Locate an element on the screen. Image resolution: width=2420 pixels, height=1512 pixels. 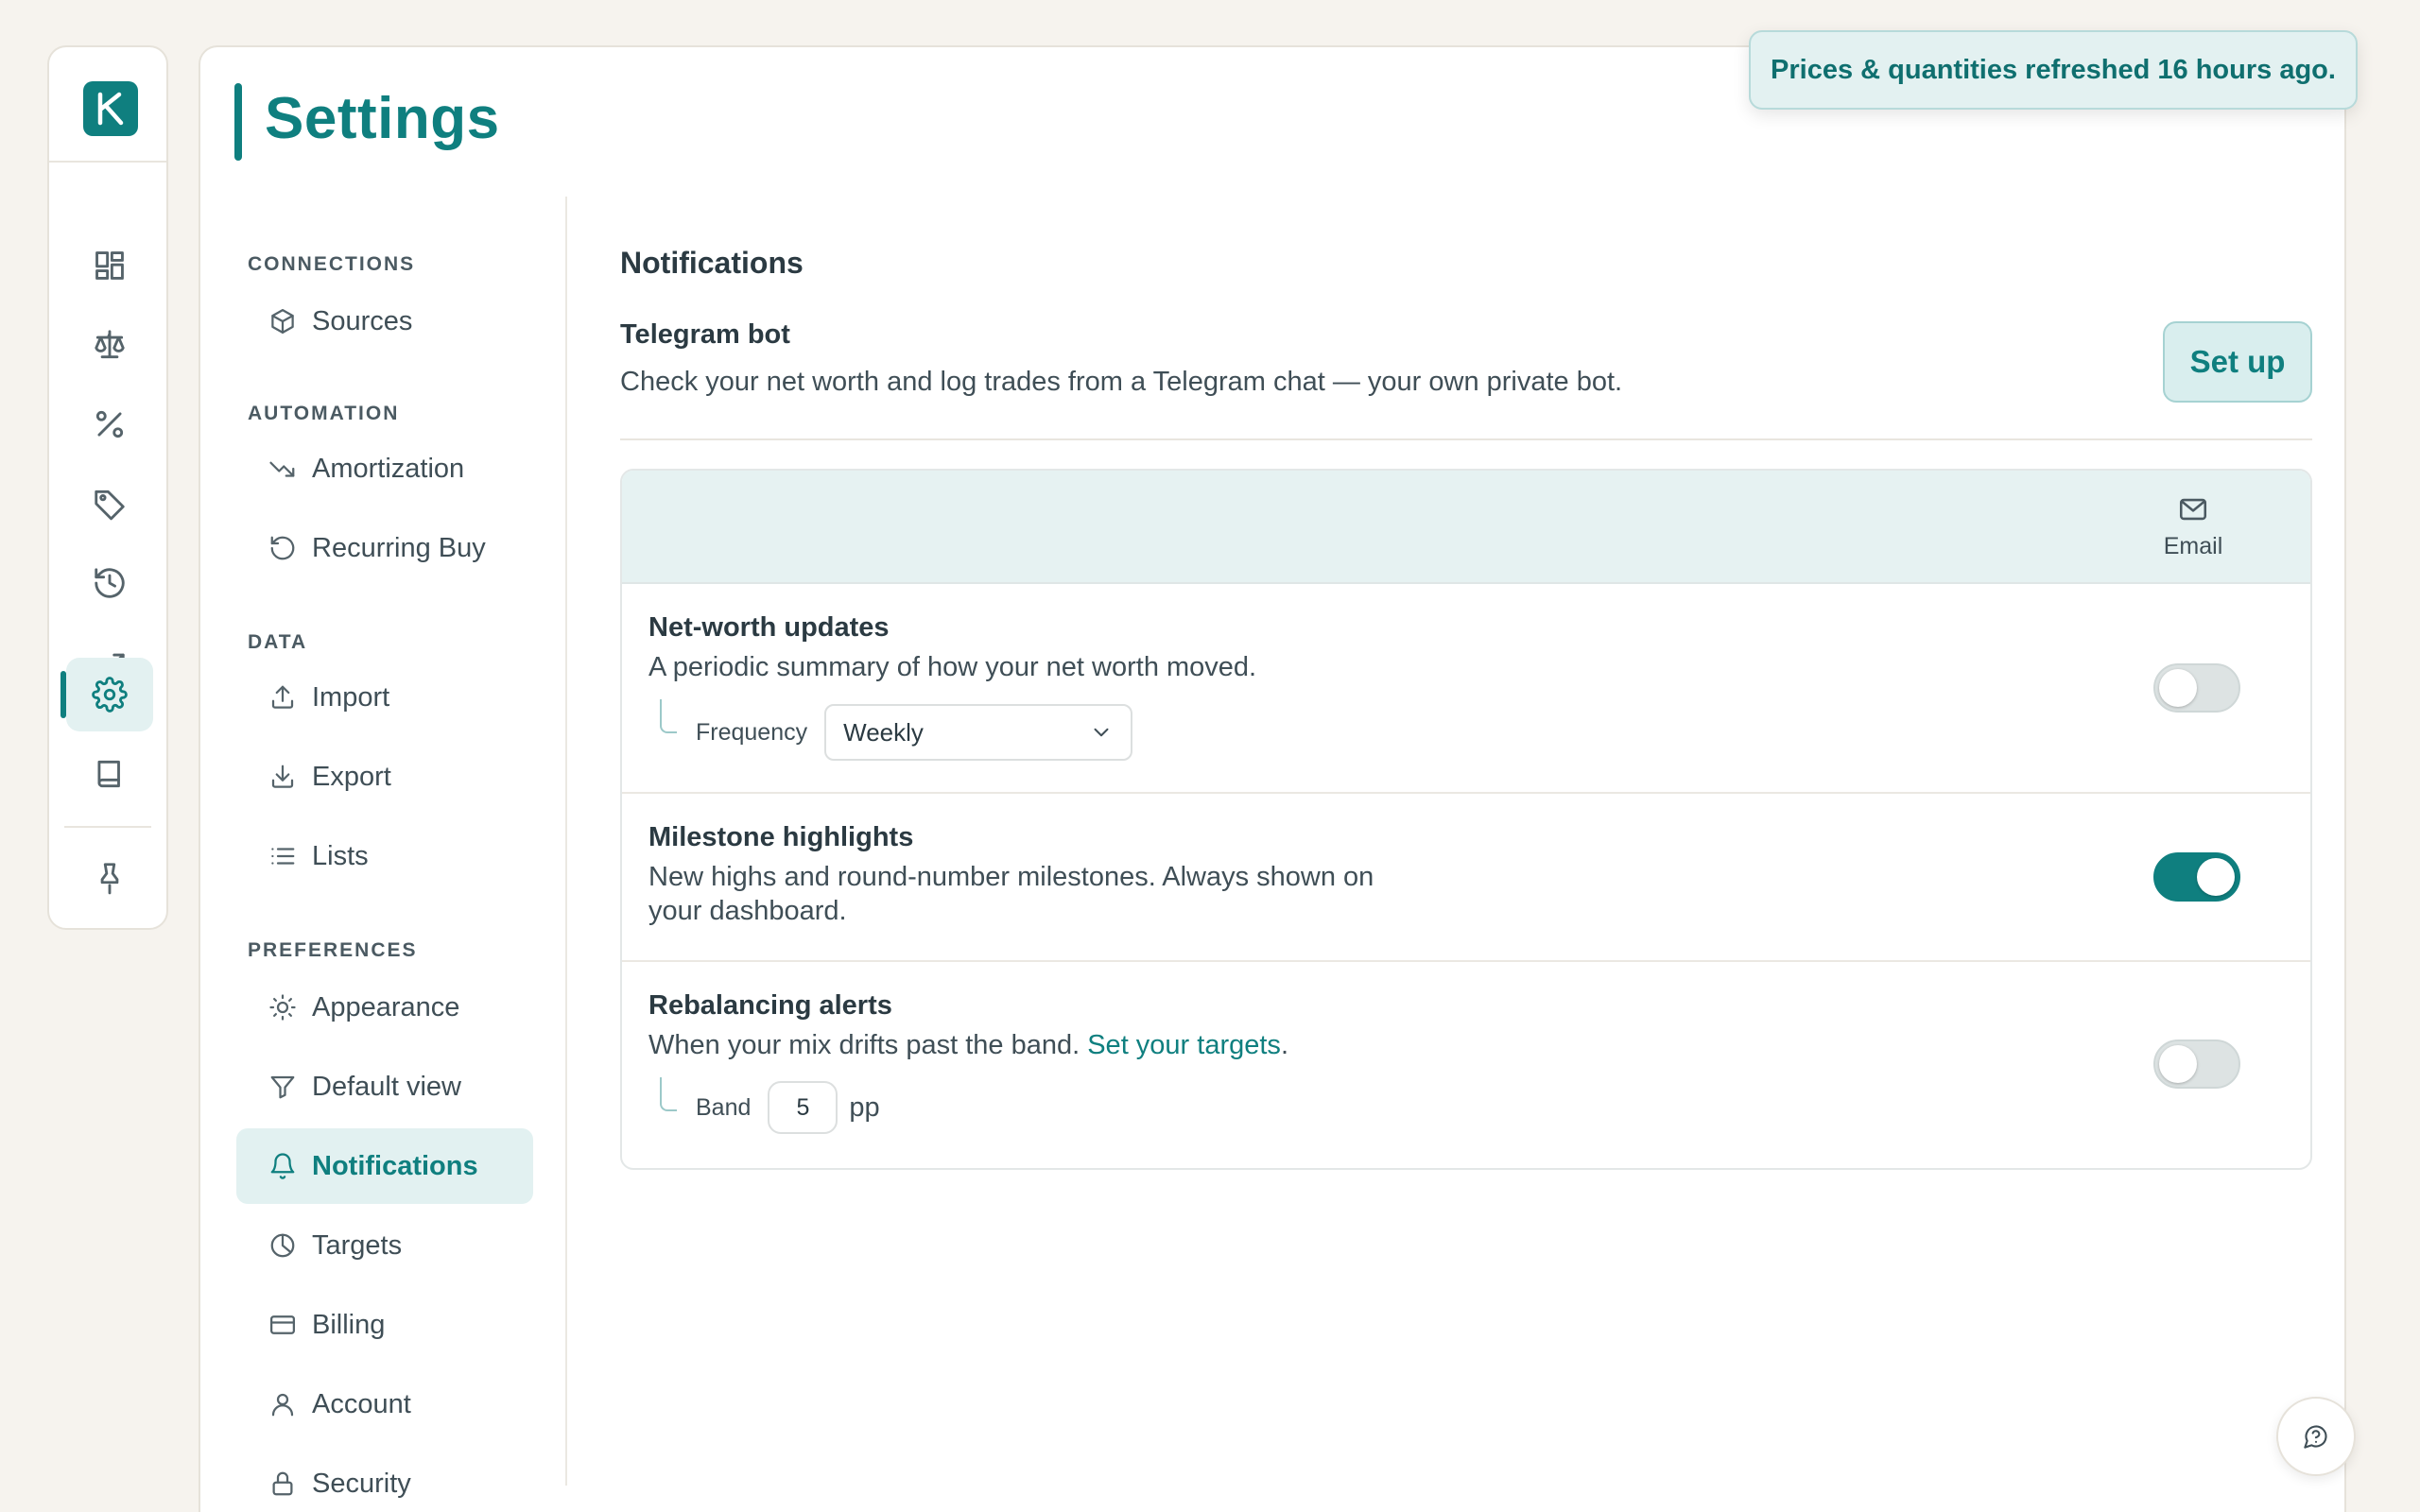
gear-icon is located at coordinates (110, 695).